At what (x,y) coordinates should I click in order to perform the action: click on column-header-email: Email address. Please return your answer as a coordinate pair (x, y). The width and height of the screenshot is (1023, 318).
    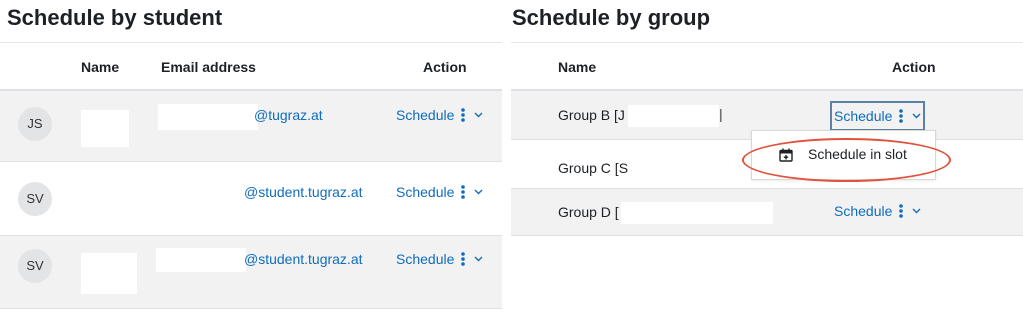
    Looking at the image, I should click on (208, 67).